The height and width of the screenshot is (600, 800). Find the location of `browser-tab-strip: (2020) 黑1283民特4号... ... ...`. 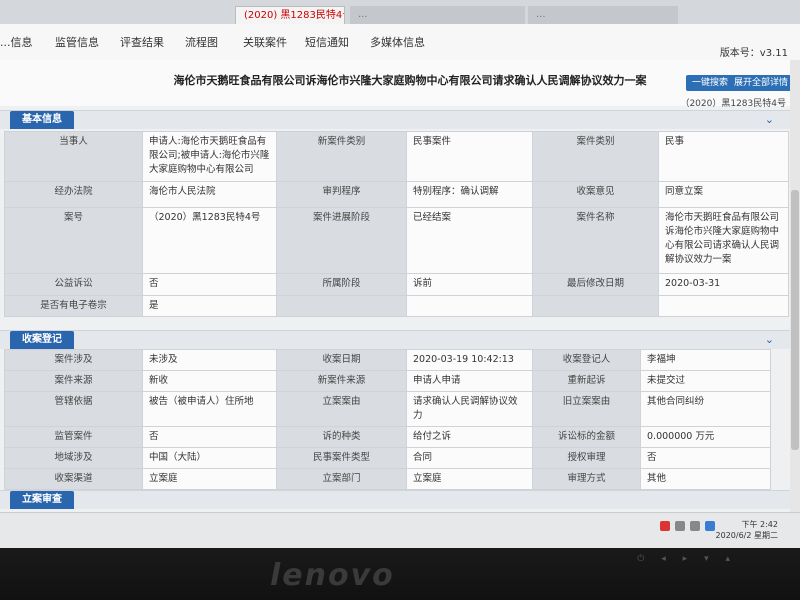

browser-tab-strip: (2020) 黑1283民特4号... ... ... is located at coordinates (400, 12).